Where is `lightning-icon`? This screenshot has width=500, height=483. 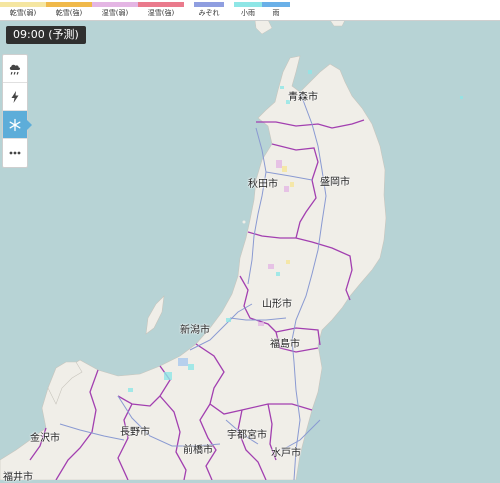 lightning-icon is located at coordinates (15, 96).